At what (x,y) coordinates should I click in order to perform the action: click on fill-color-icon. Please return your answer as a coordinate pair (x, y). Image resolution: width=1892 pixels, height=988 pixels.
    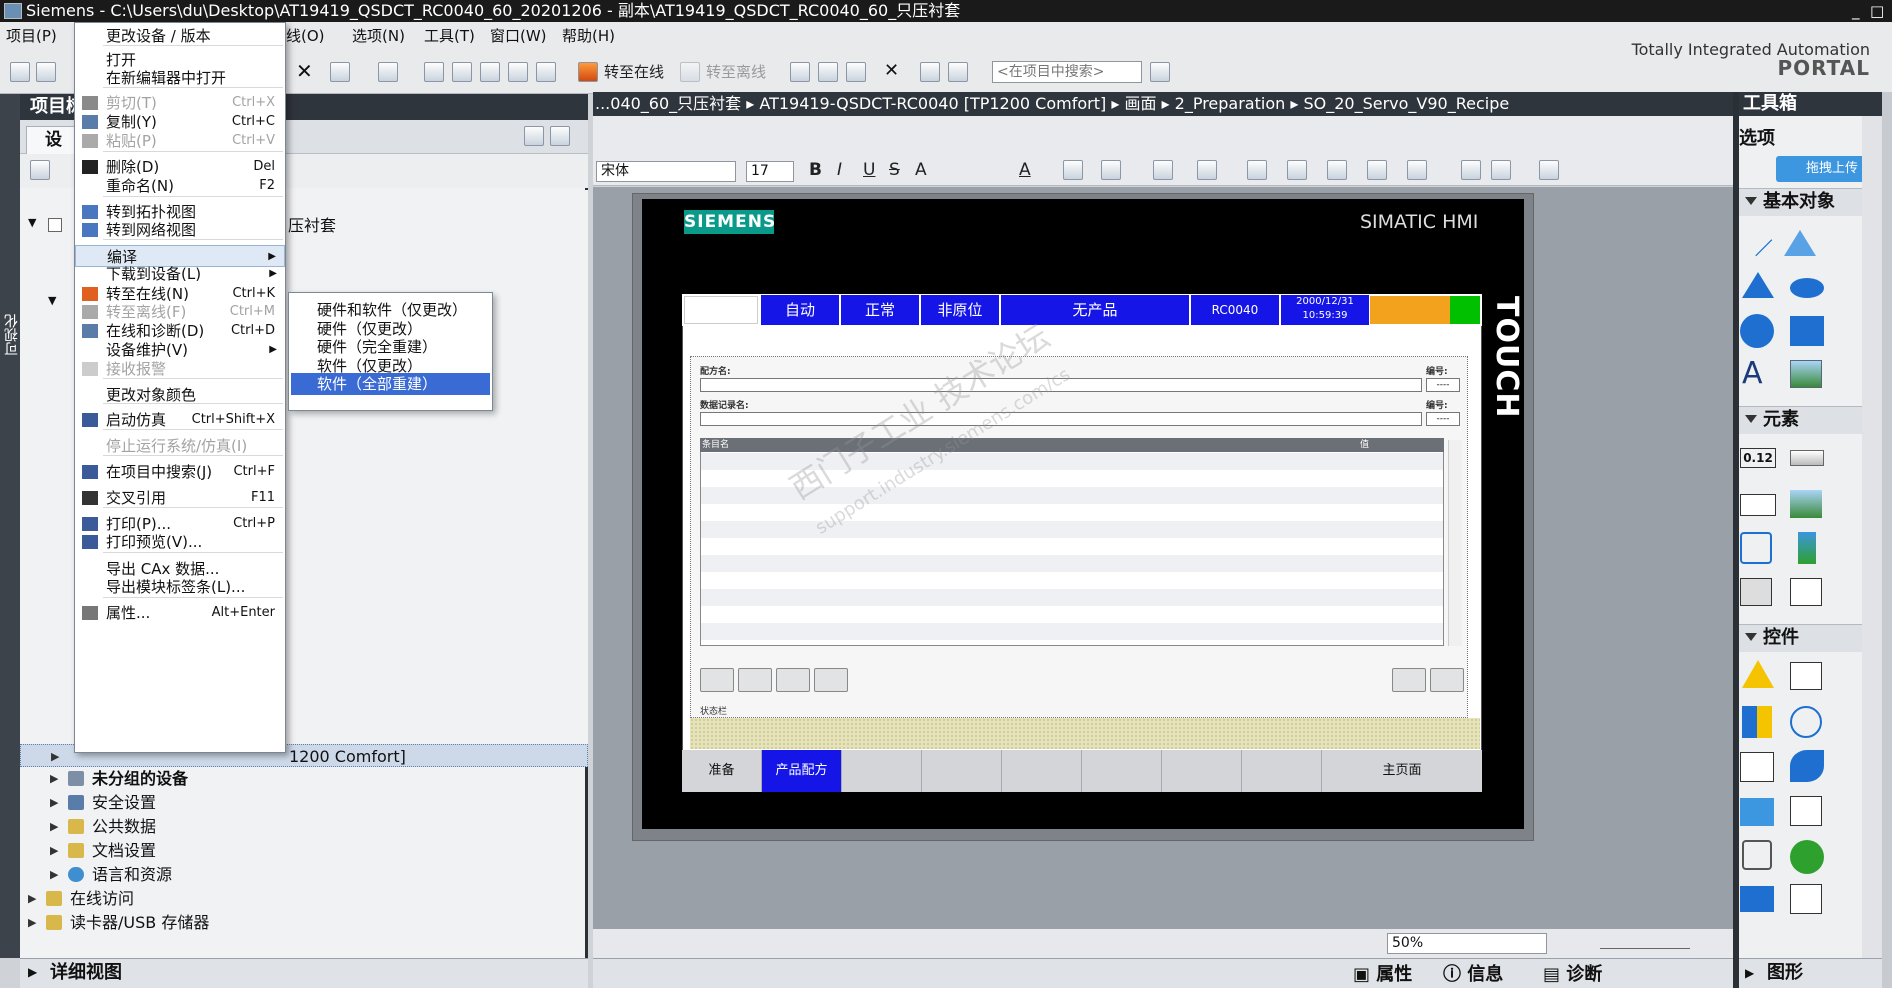
    Looking at the image, I should click on (1073, 170).